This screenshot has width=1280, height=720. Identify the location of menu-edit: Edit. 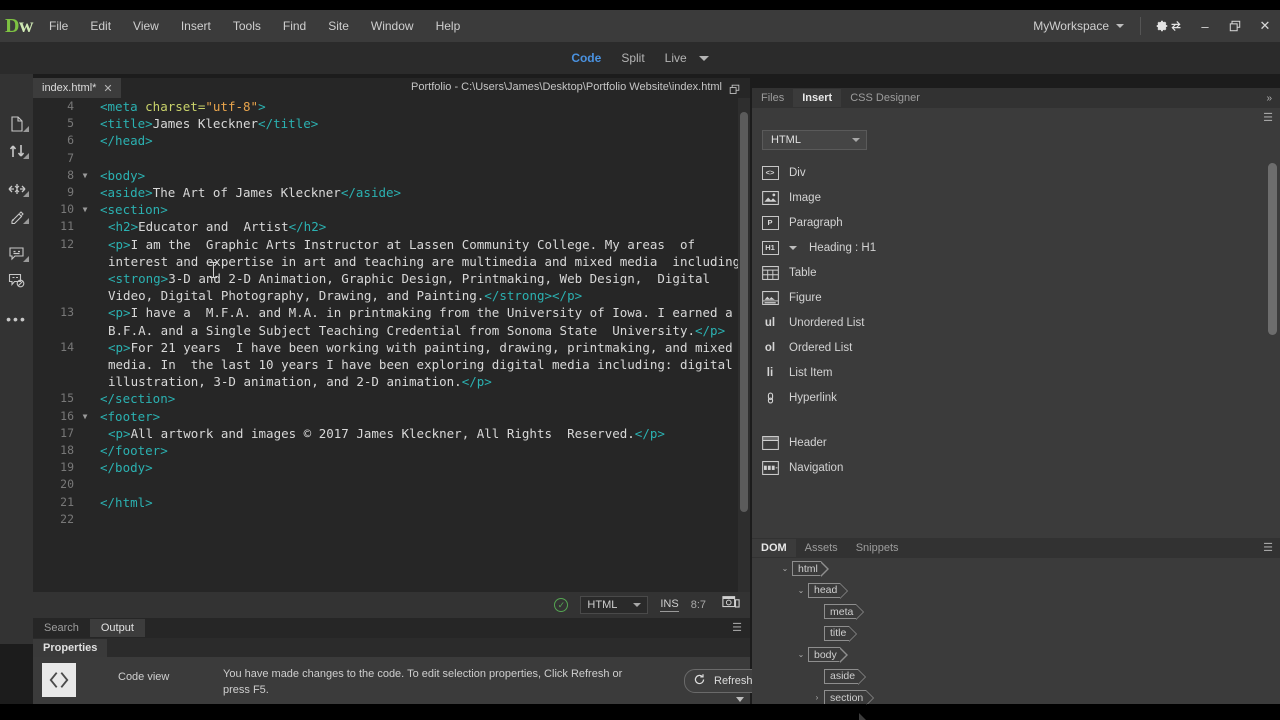
(100, 26).